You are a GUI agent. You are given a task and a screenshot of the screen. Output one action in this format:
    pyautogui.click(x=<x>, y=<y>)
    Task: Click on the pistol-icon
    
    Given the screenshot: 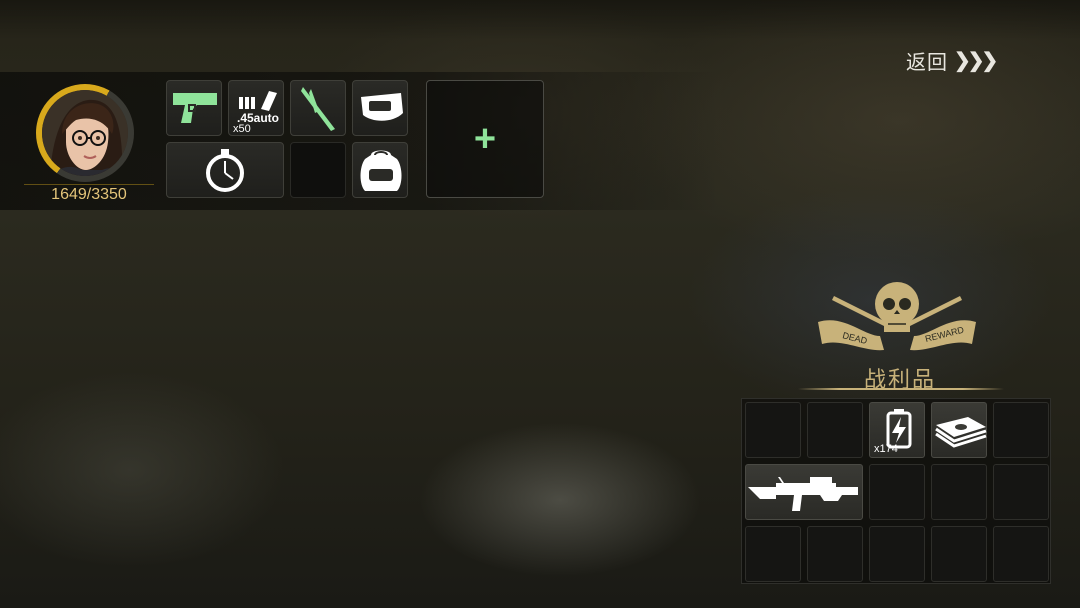 What is the action you would take?
    pyautogui.click(x=195, y=108)
    